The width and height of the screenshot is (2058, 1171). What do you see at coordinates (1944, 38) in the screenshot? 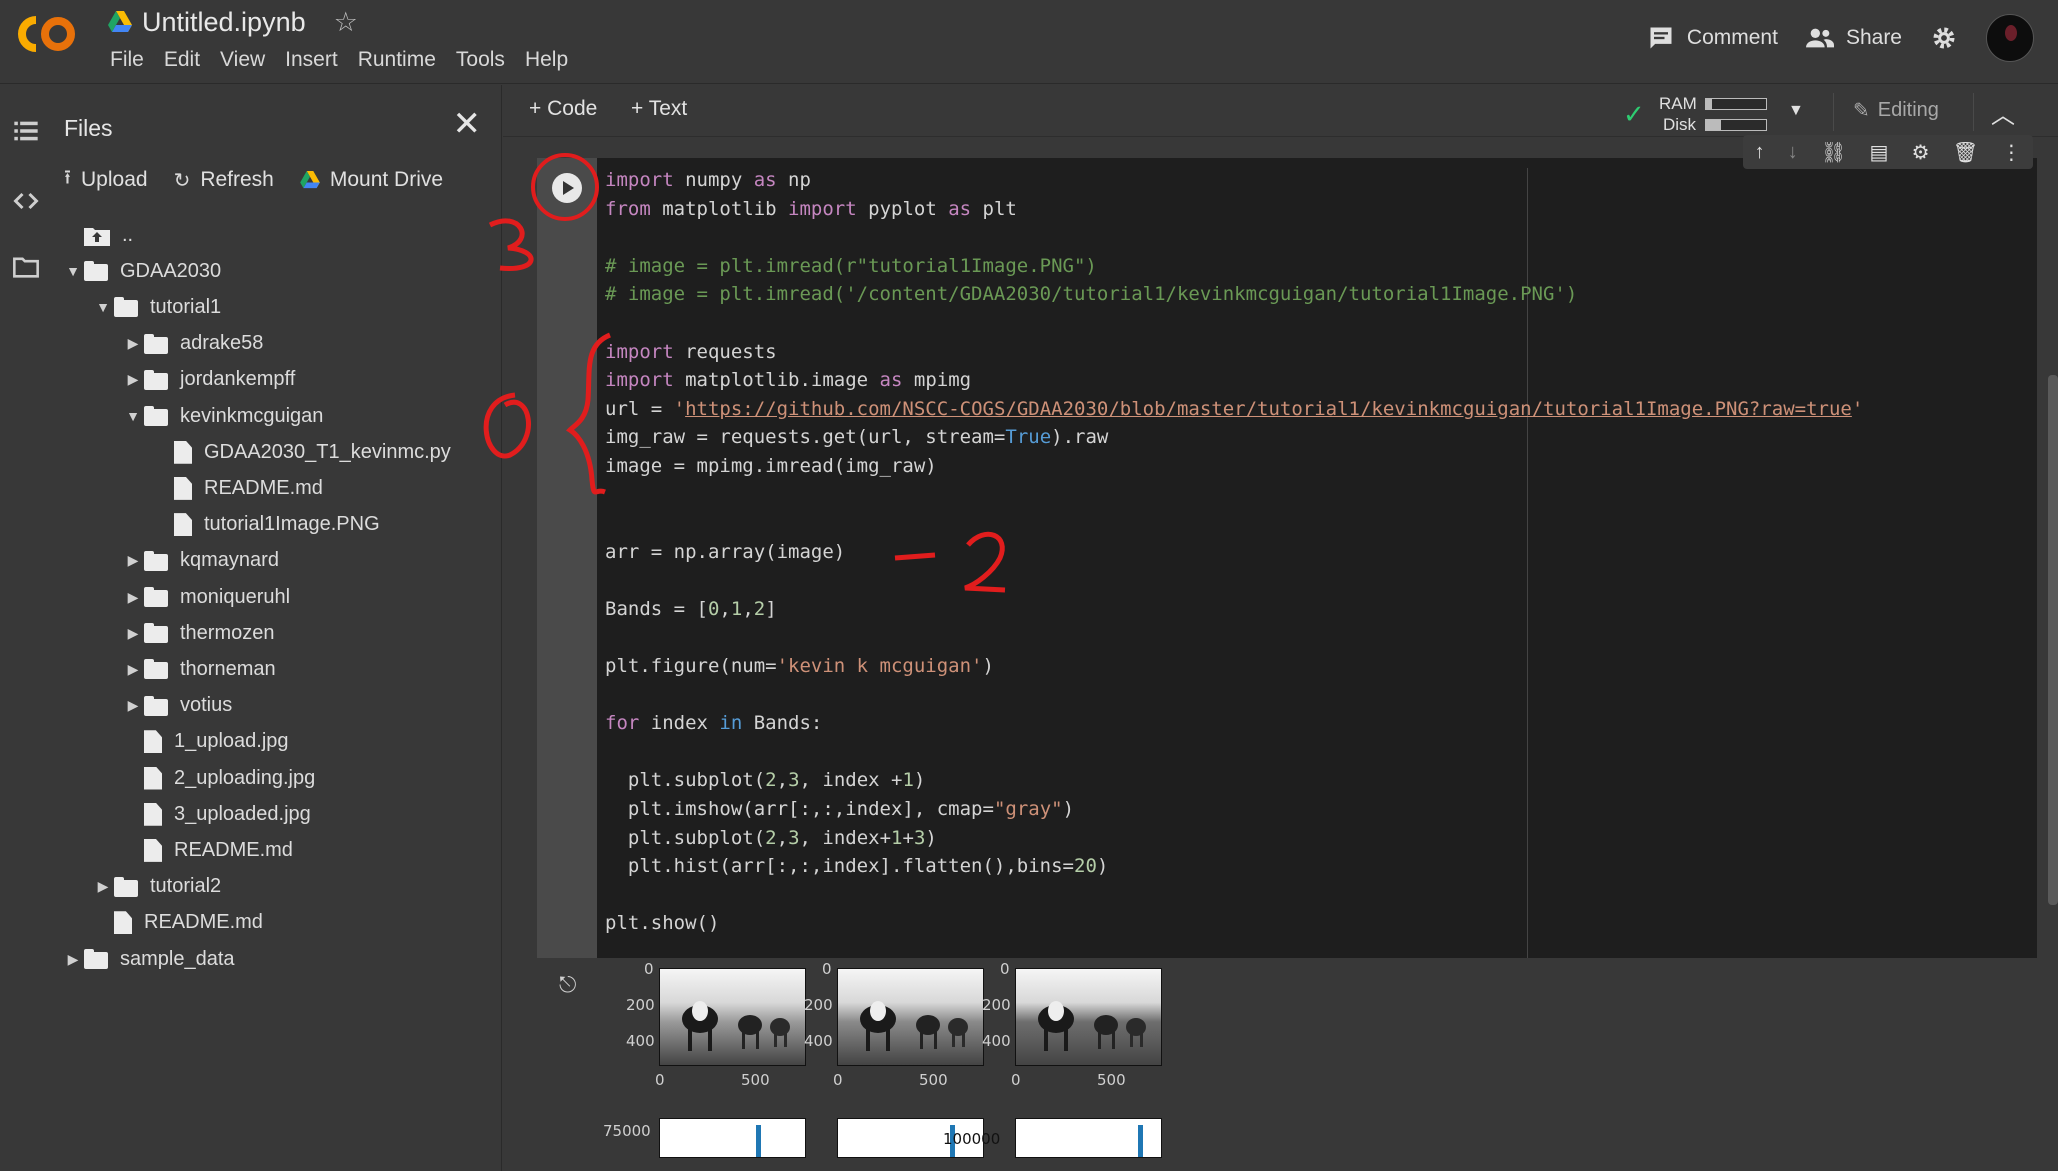
I see `settings-button` at bounding box center [1944, 38].